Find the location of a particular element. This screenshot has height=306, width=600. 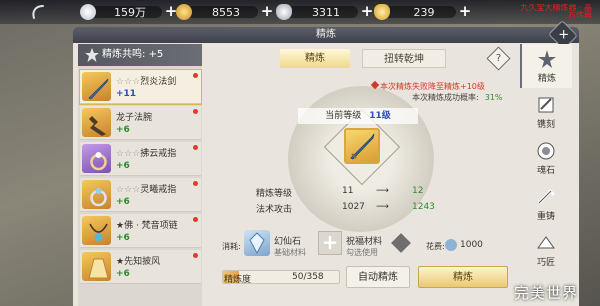

engrave-icon is located at coordinates (546, 105).